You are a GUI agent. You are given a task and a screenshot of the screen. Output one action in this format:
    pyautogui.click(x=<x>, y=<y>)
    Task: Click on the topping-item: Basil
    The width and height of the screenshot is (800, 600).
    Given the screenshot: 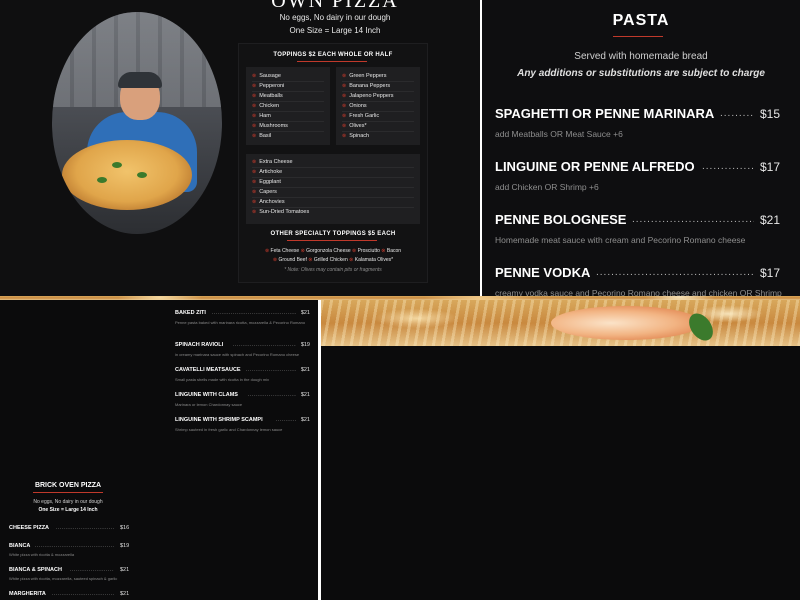 What is the action you would take?
    pyautogui.click(x=261, y=136)
    